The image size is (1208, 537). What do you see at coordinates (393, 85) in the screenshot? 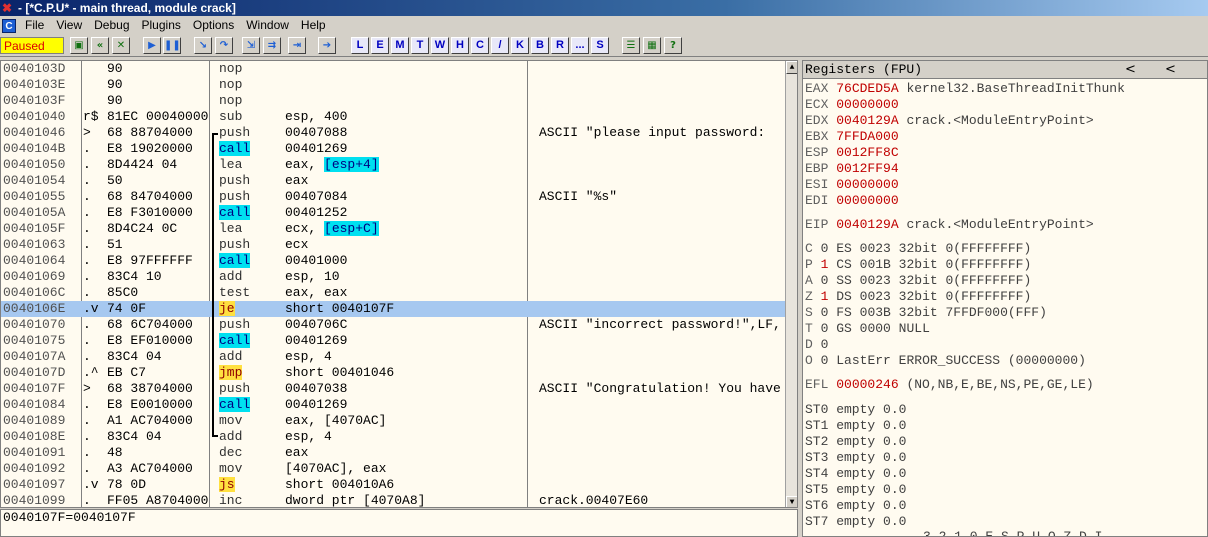
I see `disasm-row: 0040103E 90 nop` at bounding box center [393, 85].